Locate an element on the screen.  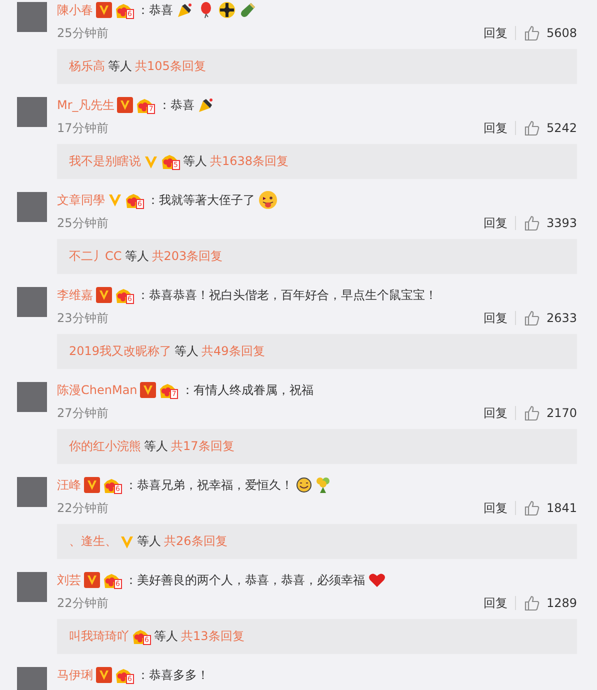
user-name: 李维嘉 is located at coordinates (75, 295).